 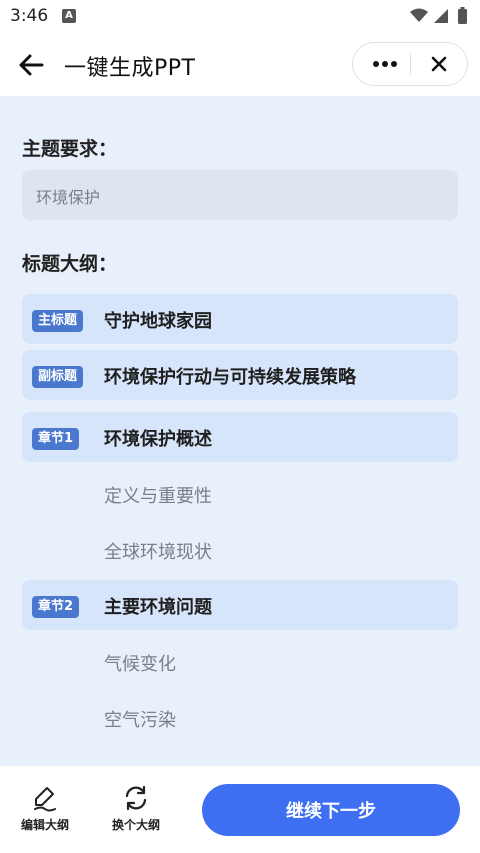 What do you see at coordinates (29, 16) in the screenshot?
I see `status-time: 3:46` at bounding box center [29, 16].